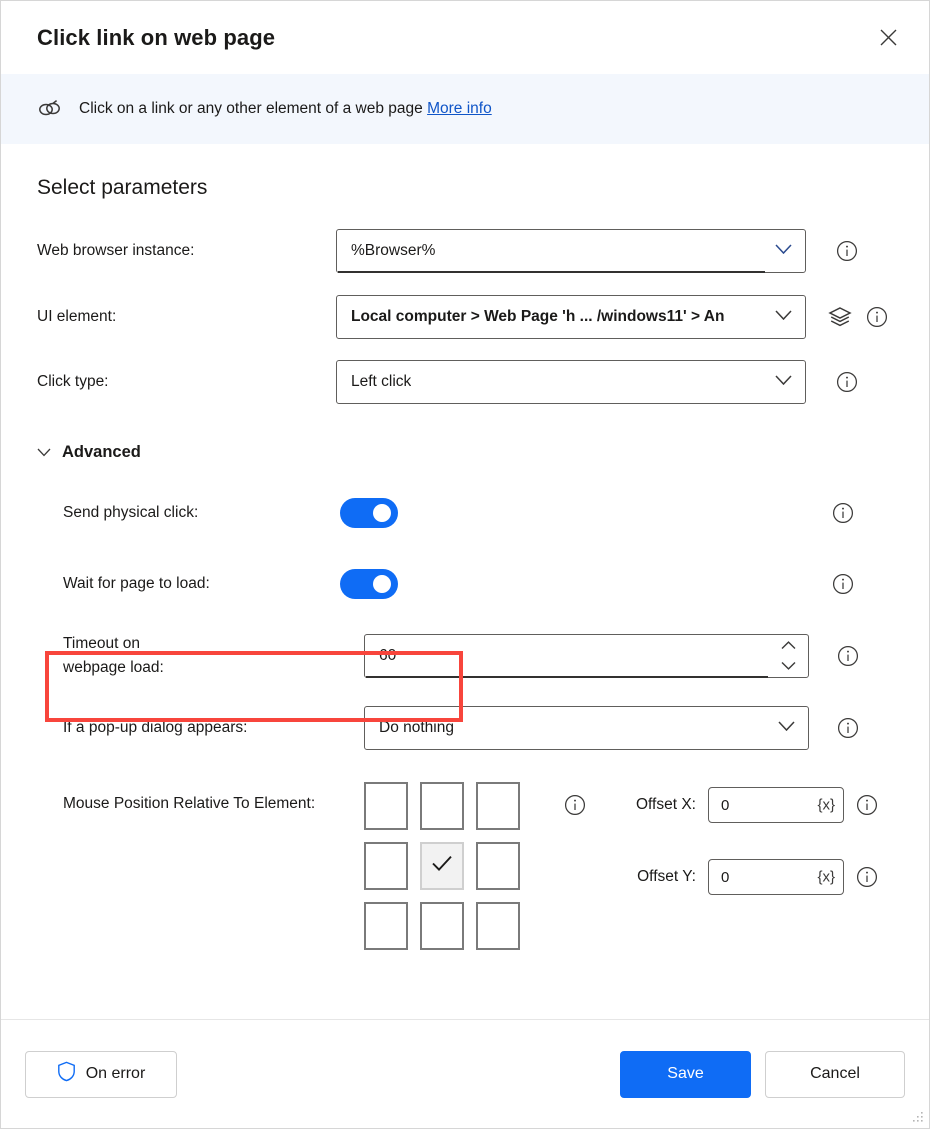 Image resolution: width=930 pixels, height=1129 pixels. What do you see at coordinates (77, 316) in the screenshot?
I see `label-ui-element: UI element:` at bounding box center [77, 316].